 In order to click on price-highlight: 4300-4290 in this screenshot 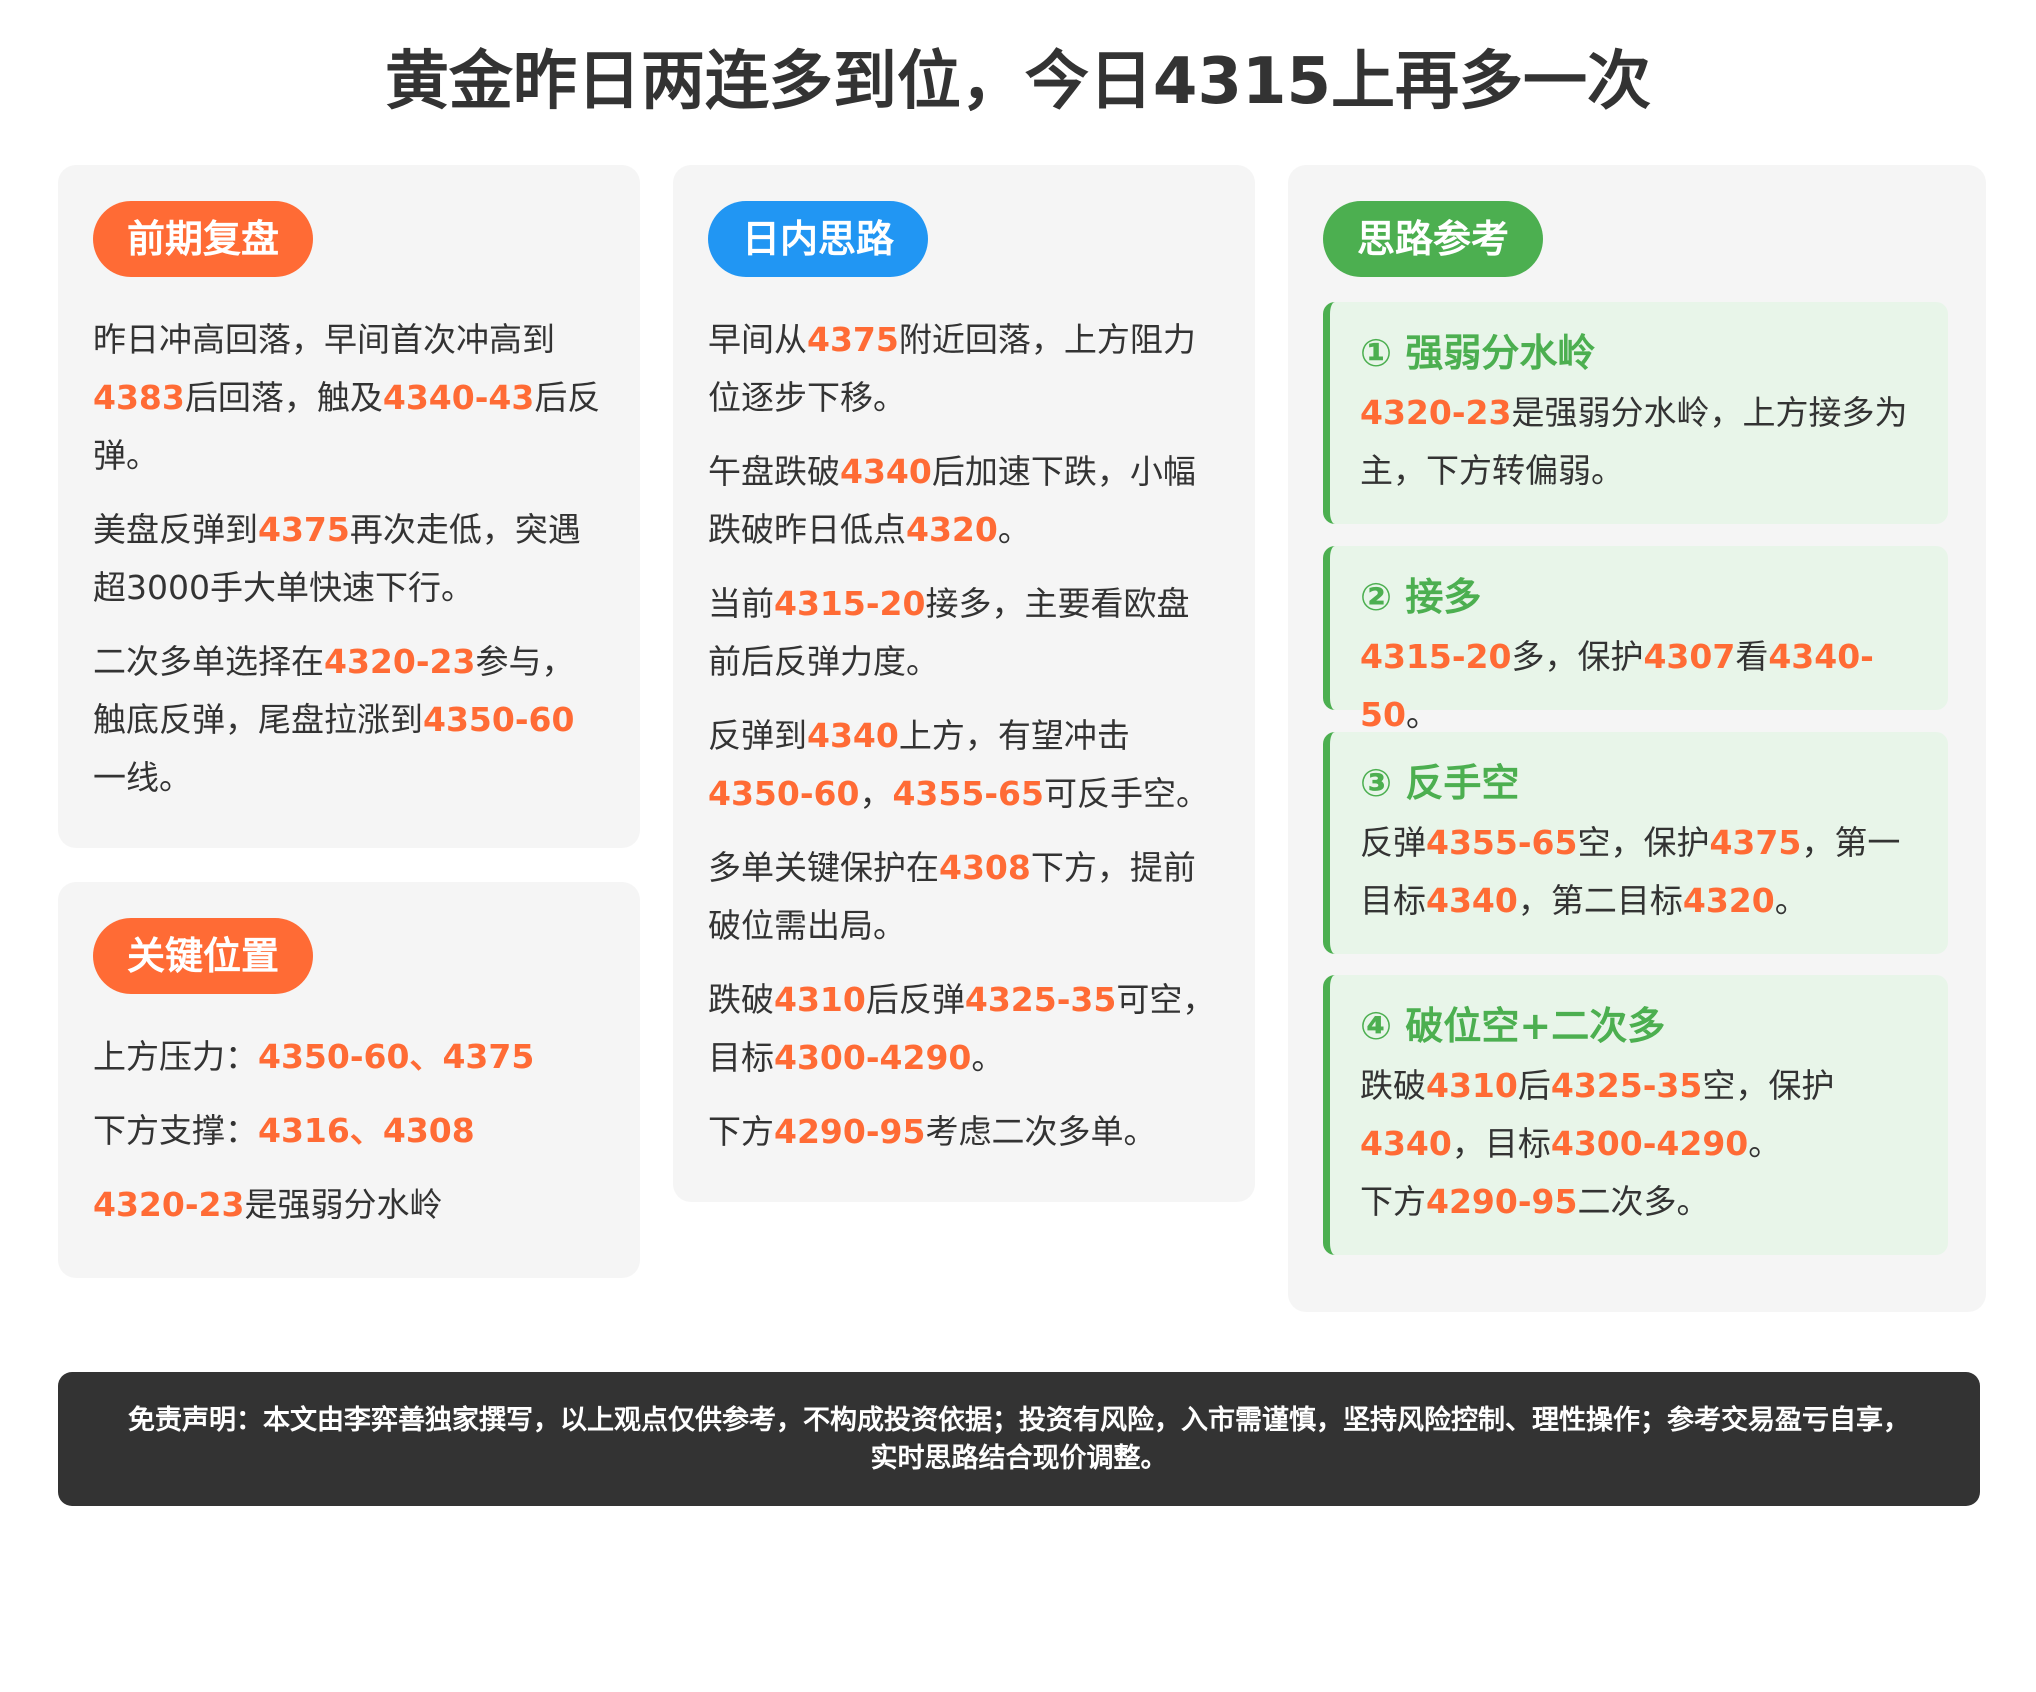, I will do `click(873, 1057)`.